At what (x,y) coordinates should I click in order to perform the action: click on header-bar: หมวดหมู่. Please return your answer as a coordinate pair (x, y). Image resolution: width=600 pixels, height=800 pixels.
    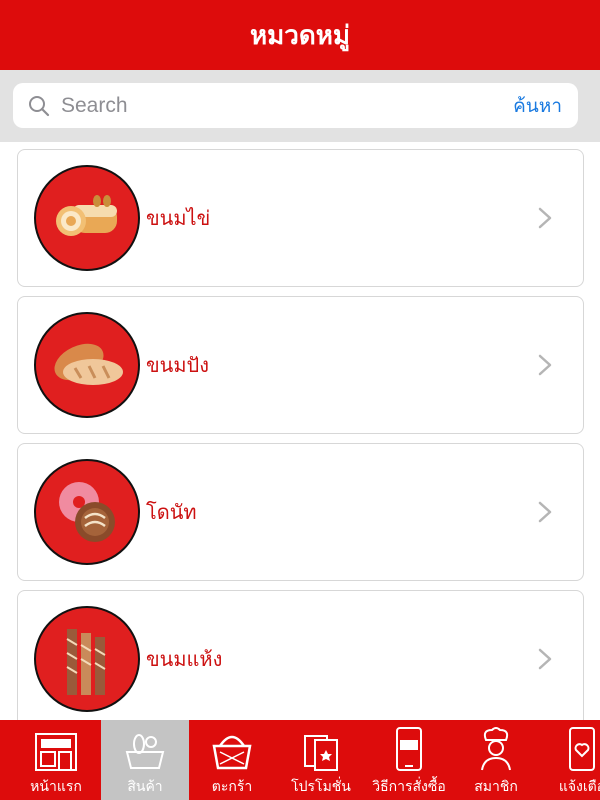
    Looking at the image, I should click on (300, 35).